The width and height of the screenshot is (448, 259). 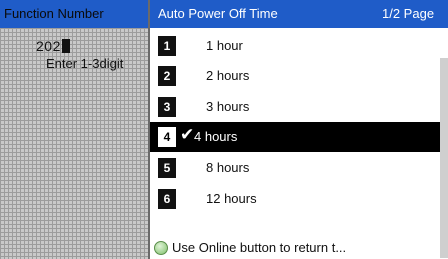 I want to click on menu-item-label: 12 hours, so click(x=231, y=198).